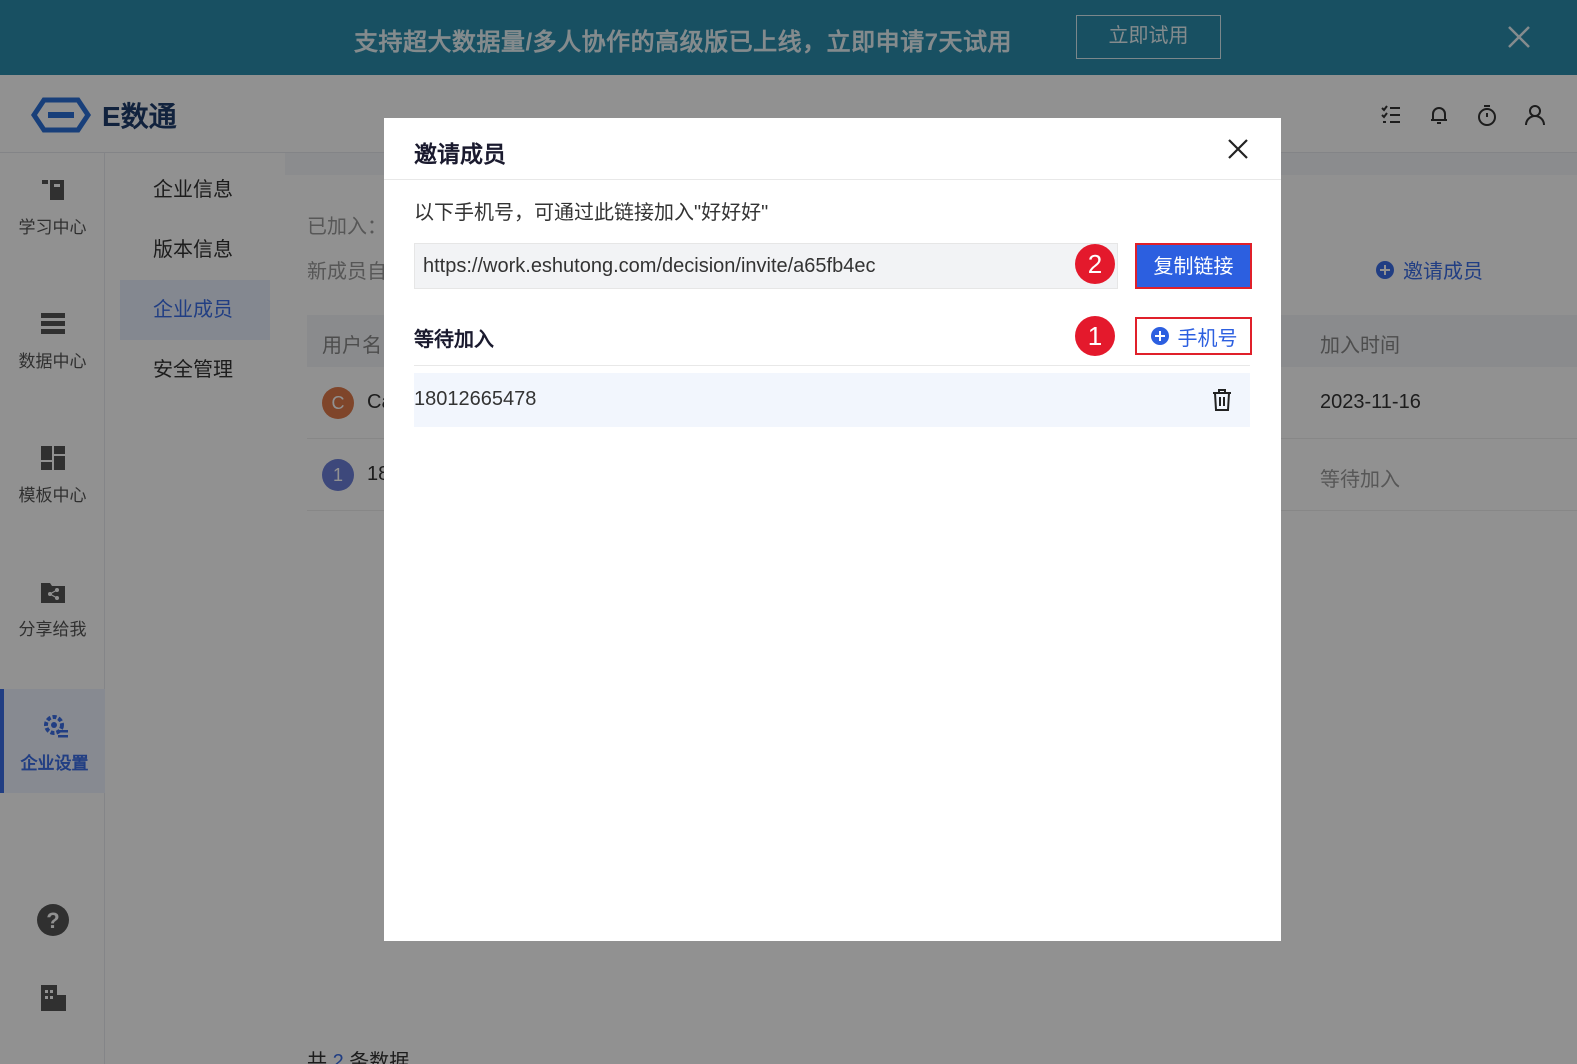 This screenshot has height=1064, width=1577. Describe the element at coordinates (1222, 400) in the screenshot. I see `trash-icon` at that location.